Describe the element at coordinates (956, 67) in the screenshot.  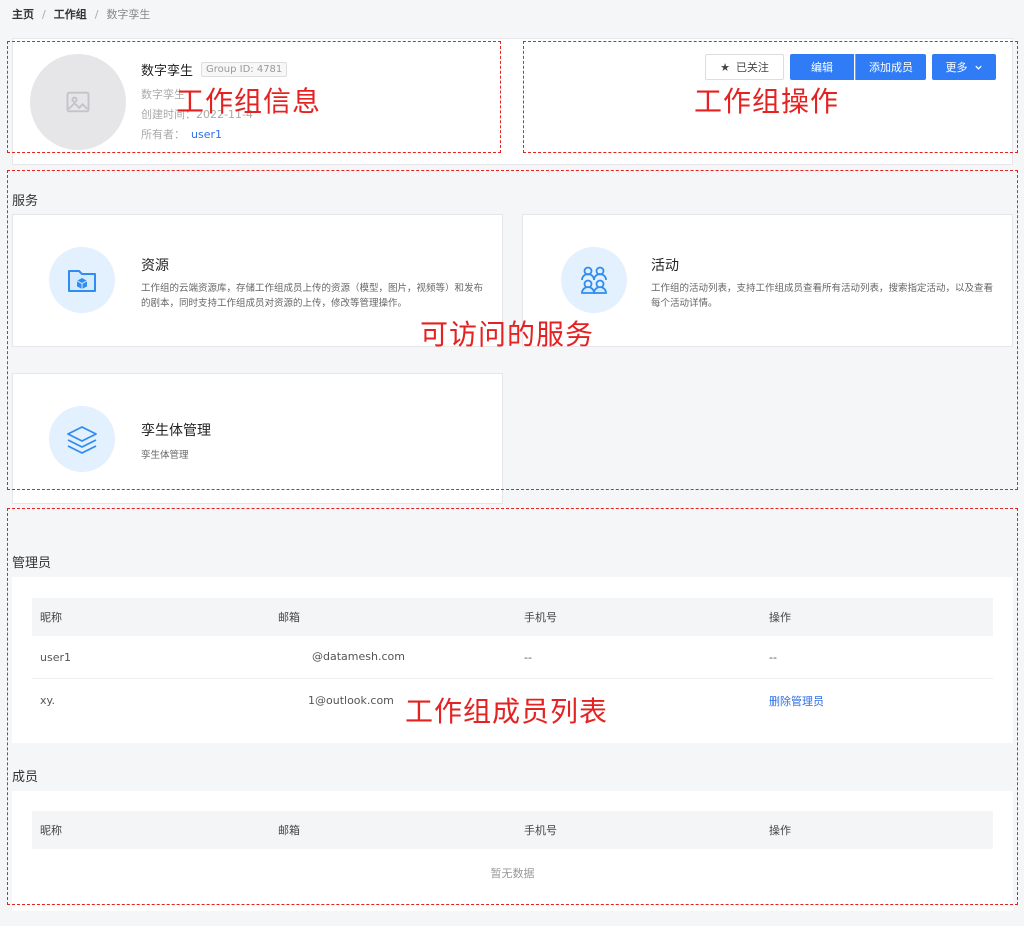
I see `more-label: 更多` at that location.